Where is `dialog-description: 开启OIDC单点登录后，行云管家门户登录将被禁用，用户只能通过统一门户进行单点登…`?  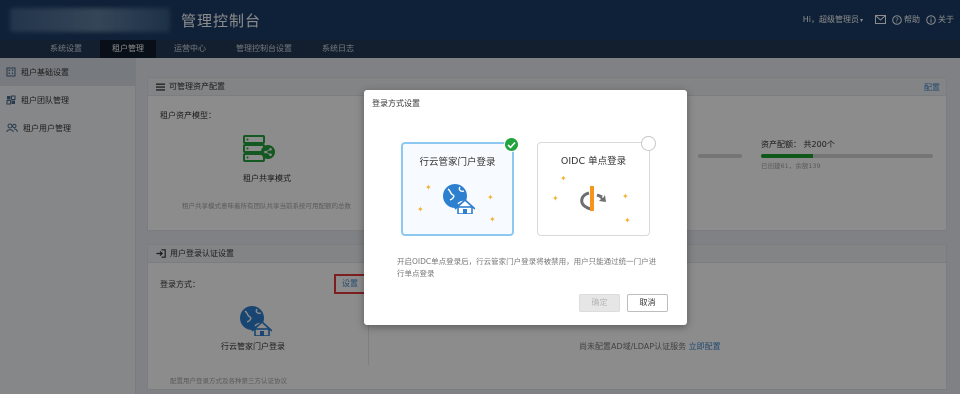
dialog-description: 开启OIDC单点登录后，行云管家门户登录将被禁用，用户只能通过统一门户进行单点登… is located at coordinates (527, 267).